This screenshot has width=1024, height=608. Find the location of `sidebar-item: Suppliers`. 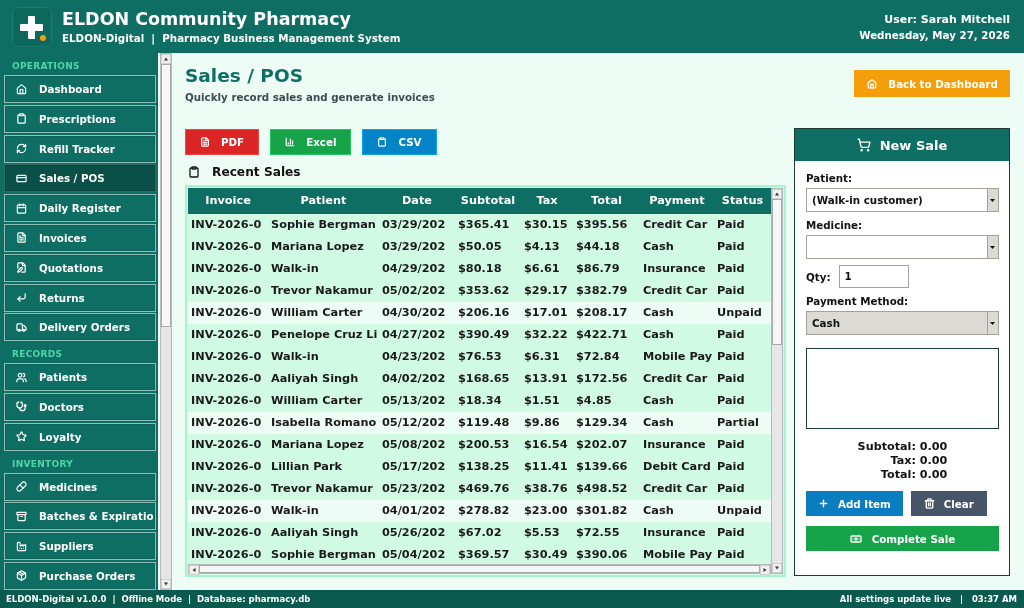

sidebar-item: Suppliers is located at coordinates (80, 546).